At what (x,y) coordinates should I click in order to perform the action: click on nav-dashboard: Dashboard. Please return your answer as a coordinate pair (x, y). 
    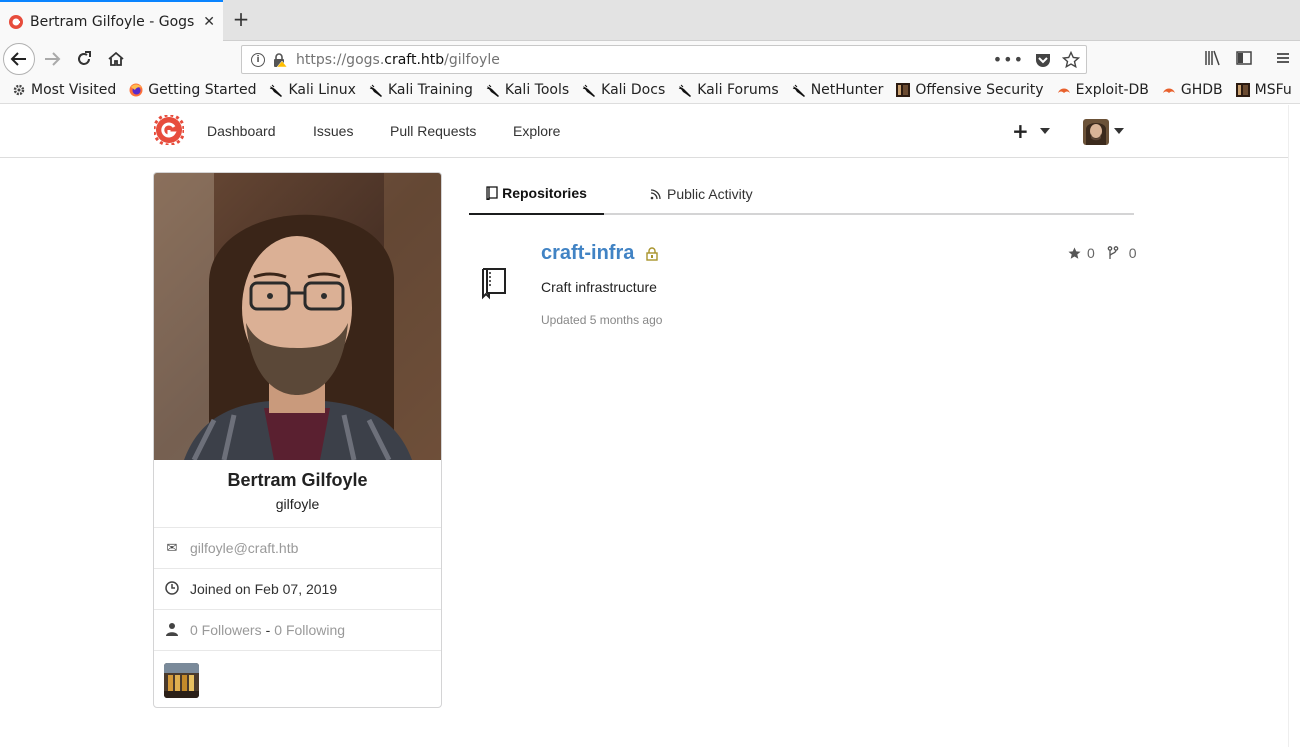
    Looking at the image, I should click on (241, 131).